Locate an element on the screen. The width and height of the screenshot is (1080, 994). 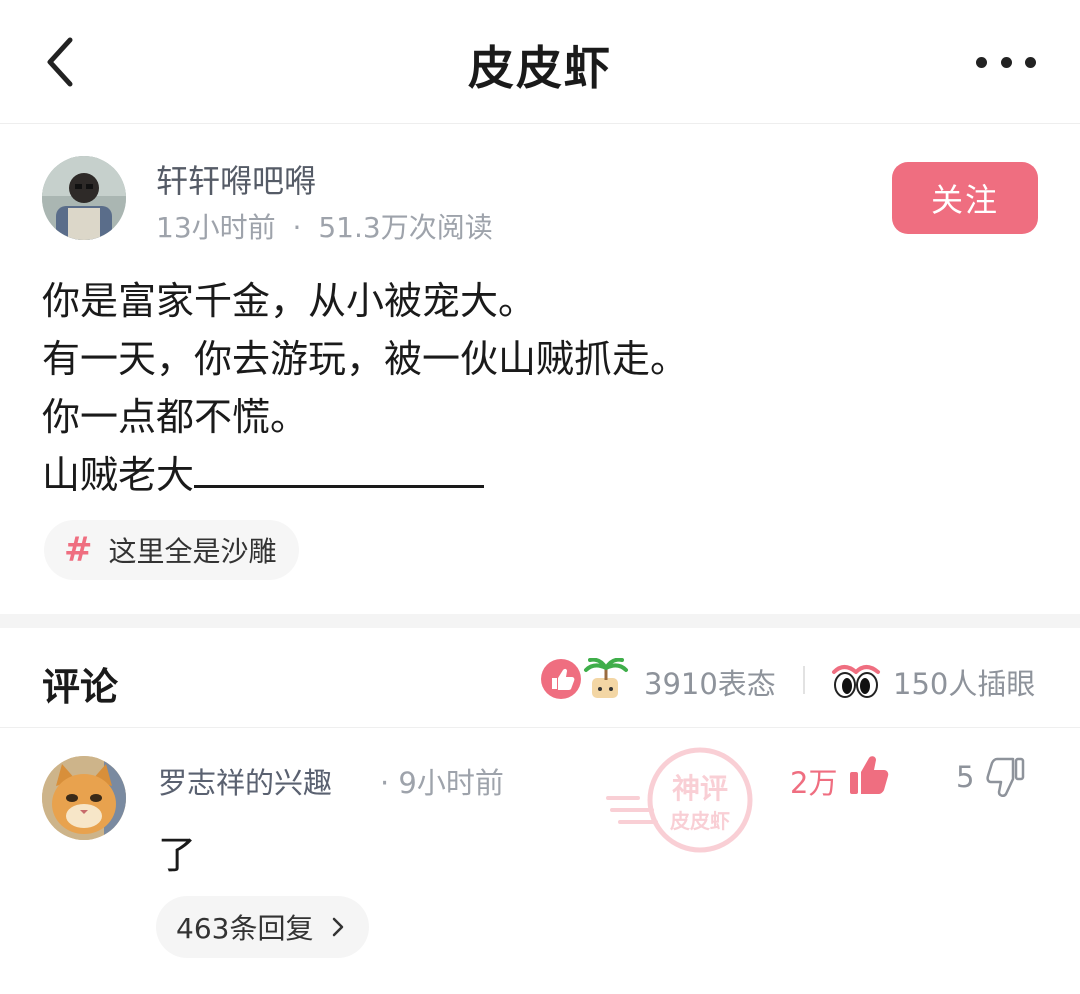
like-count: 2万 is located at coordinates (814, 783).